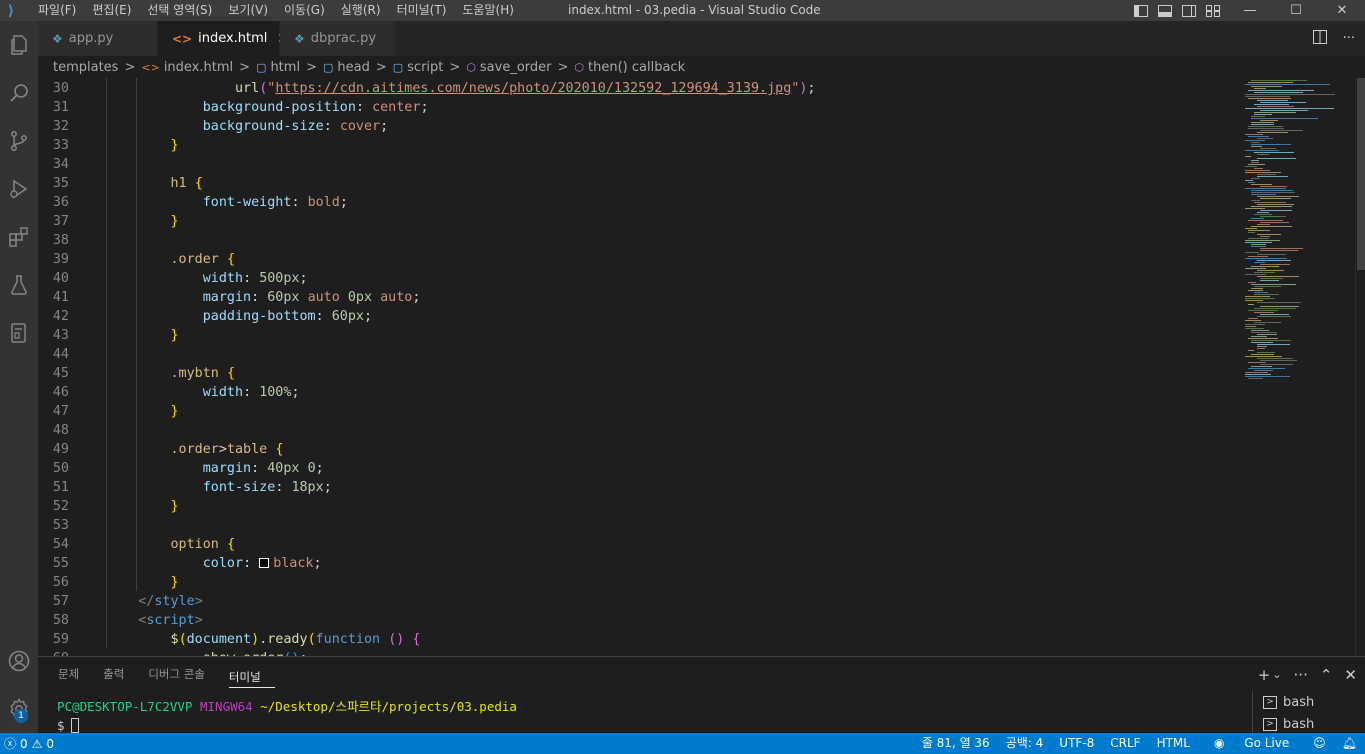 The width and height of the screenshot is (1365, 754). What do you see at coordinates (1349, 38) in the screenshot?
I see `more-actions-icon: ···` at bounding box center [1349, 38].